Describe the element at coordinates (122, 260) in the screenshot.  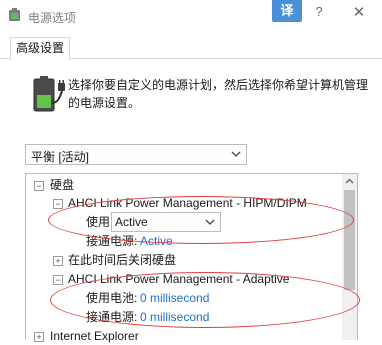
I see `tree-item-turn-off-disk: 在此时间后关闭硬盘` at that location.